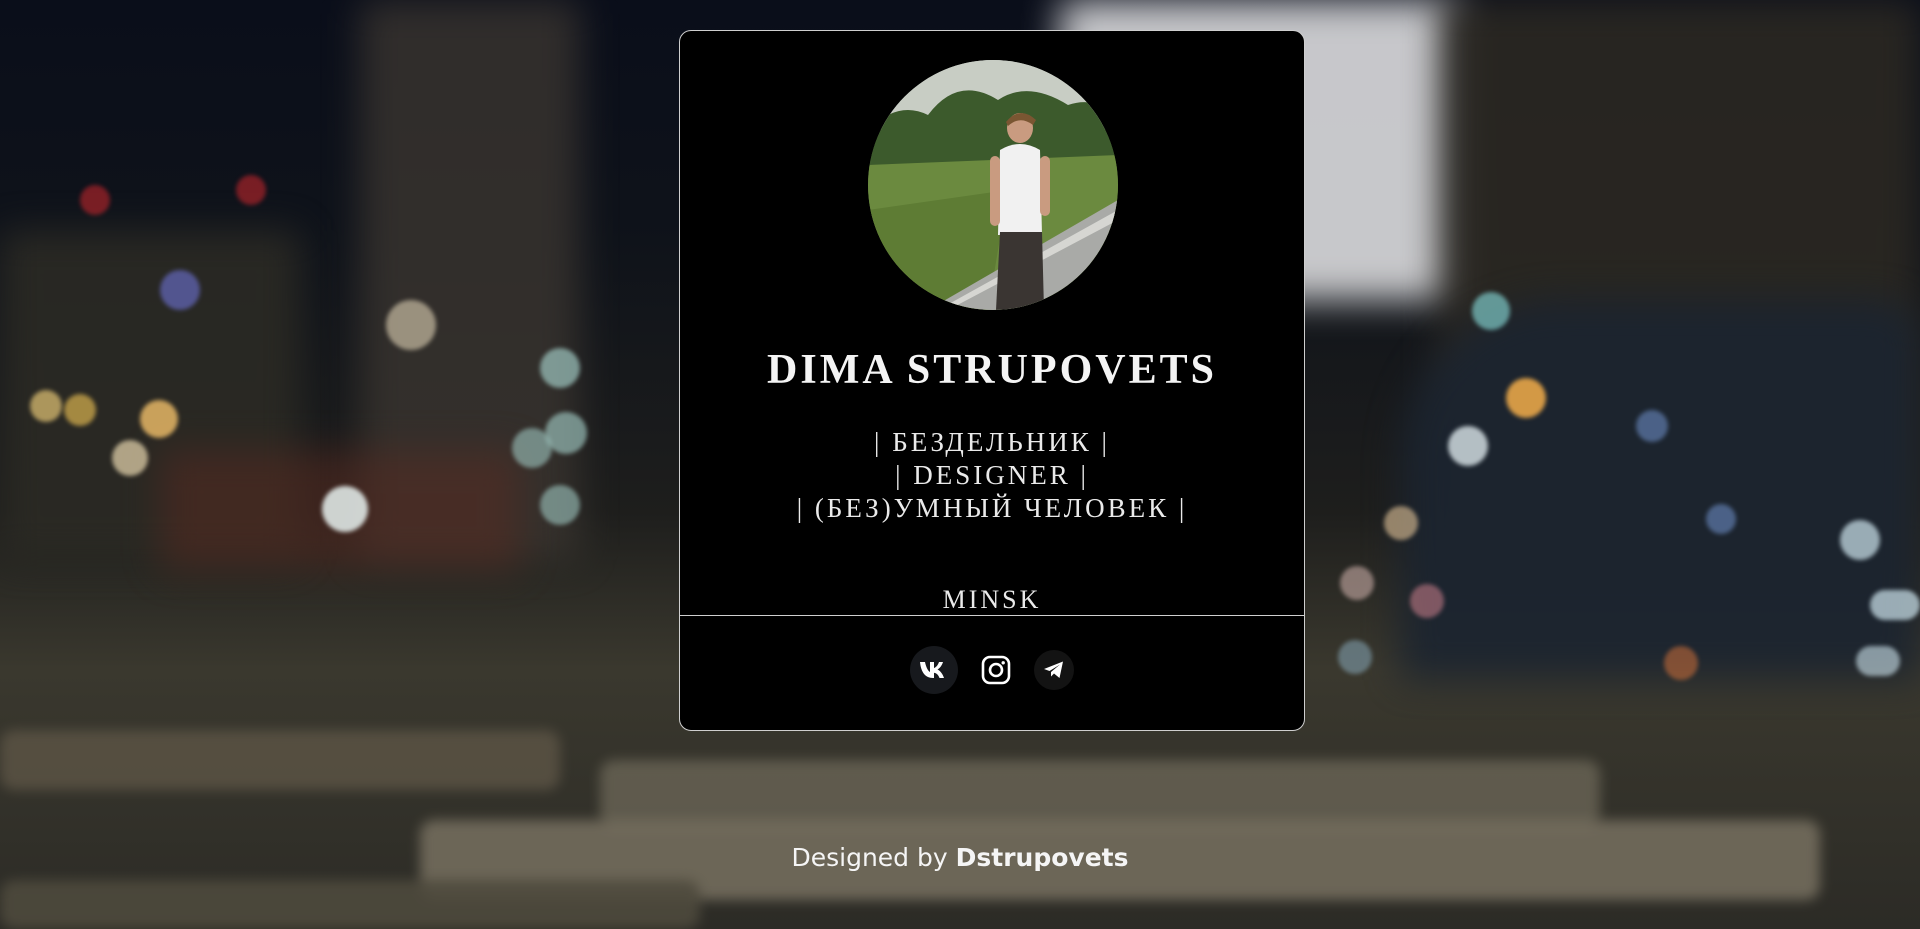 The image size is (1920, 929). What do you see at coordinates (992, 370) in the screenshot?
I see `profile-name: DIMA STRUPOVETS` at bounding box center [992, 370].